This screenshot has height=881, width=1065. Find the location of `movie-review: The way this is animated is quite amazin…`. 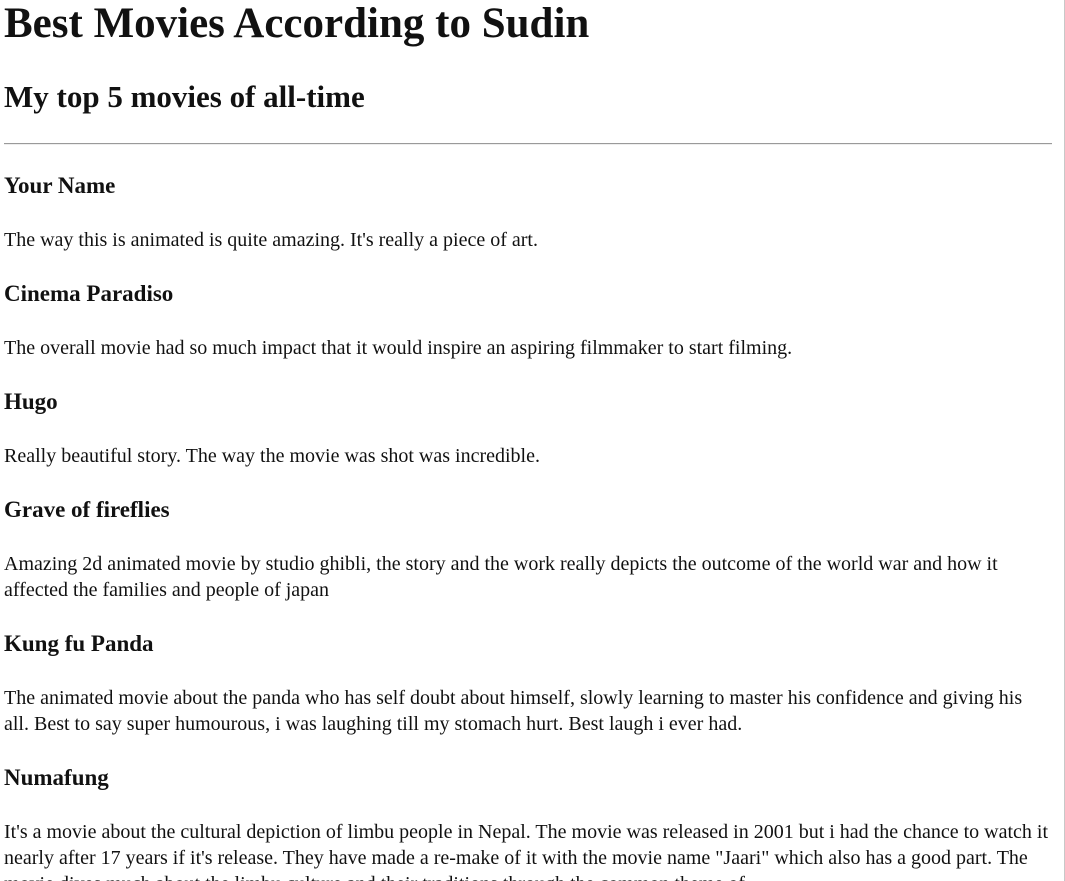

movie-review: The way this is animated is quite amazin… is located at coordinates (271, 240).